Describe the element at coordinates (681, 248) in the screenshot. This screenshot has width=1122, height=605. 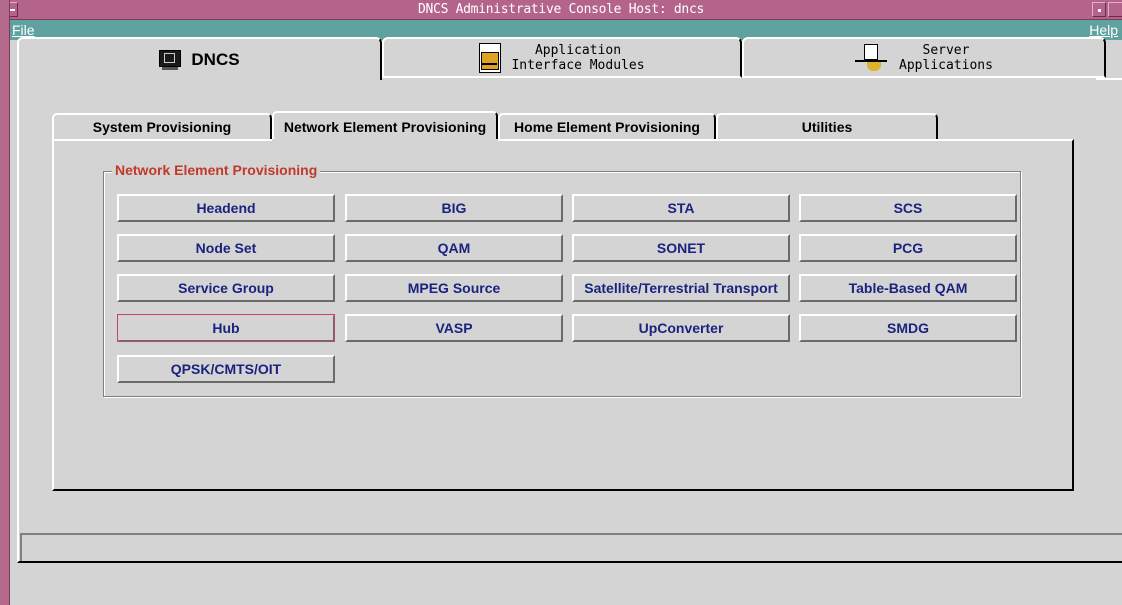
I see `sonet-button: SONET` at that location.